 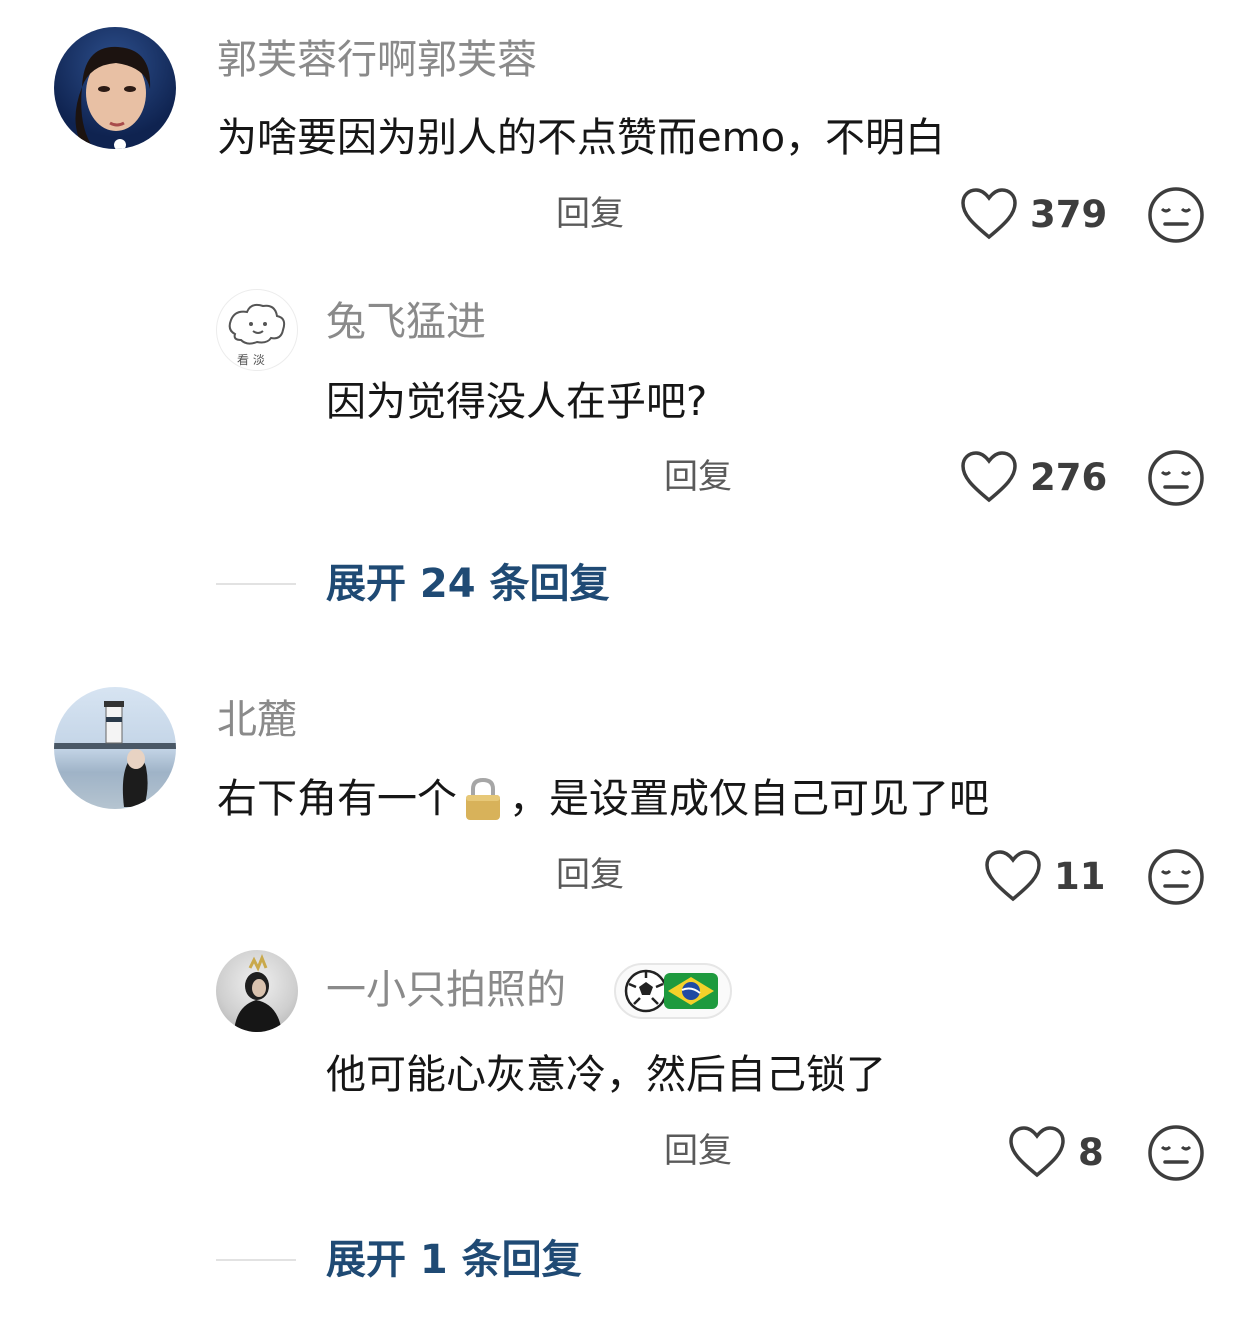 What do you see at coordinates (1091, 1152) in the screenshot?
I see `like-count: 8` at bounding box center [1091, 1152].